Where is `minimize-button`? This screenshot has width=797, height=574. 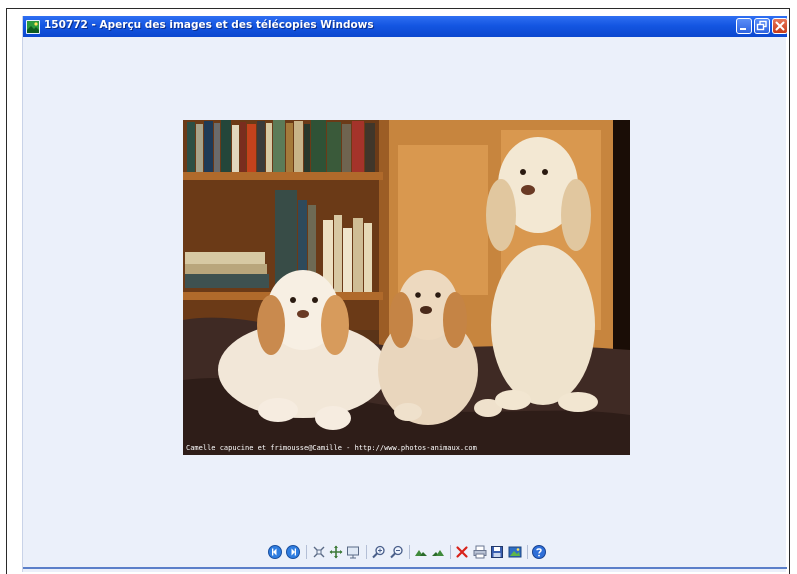 minimize-button is located at coordinates (744, 26).